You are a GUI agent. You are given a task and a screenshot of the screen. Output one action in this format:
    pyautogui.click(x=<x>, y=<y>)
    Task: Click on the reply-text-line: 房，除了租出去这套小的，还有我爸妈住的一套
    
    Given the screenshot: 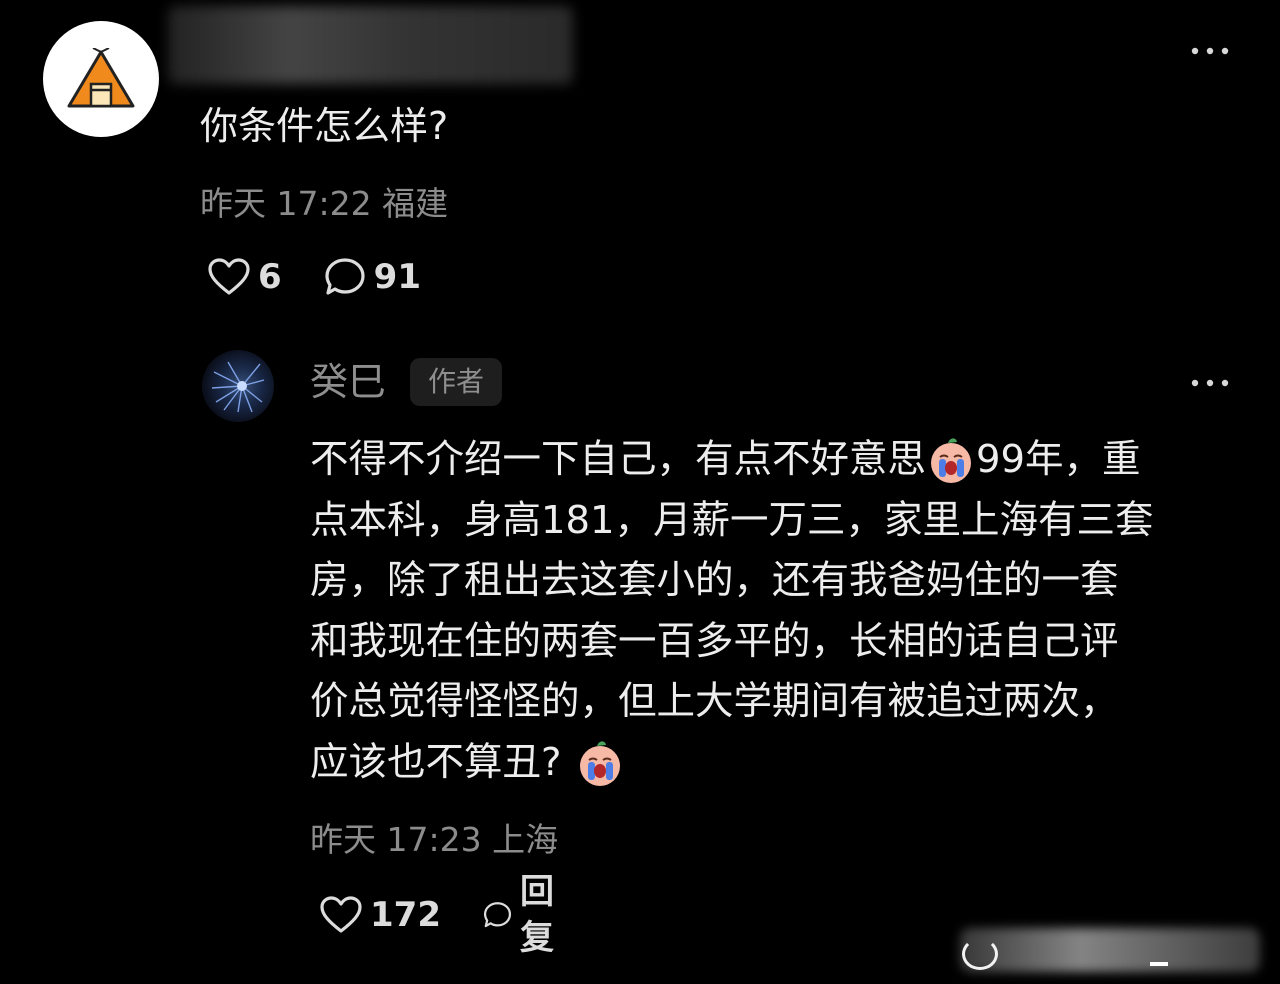 What is the action you would take?
    pyautogui.click(x=714, y=580)
    